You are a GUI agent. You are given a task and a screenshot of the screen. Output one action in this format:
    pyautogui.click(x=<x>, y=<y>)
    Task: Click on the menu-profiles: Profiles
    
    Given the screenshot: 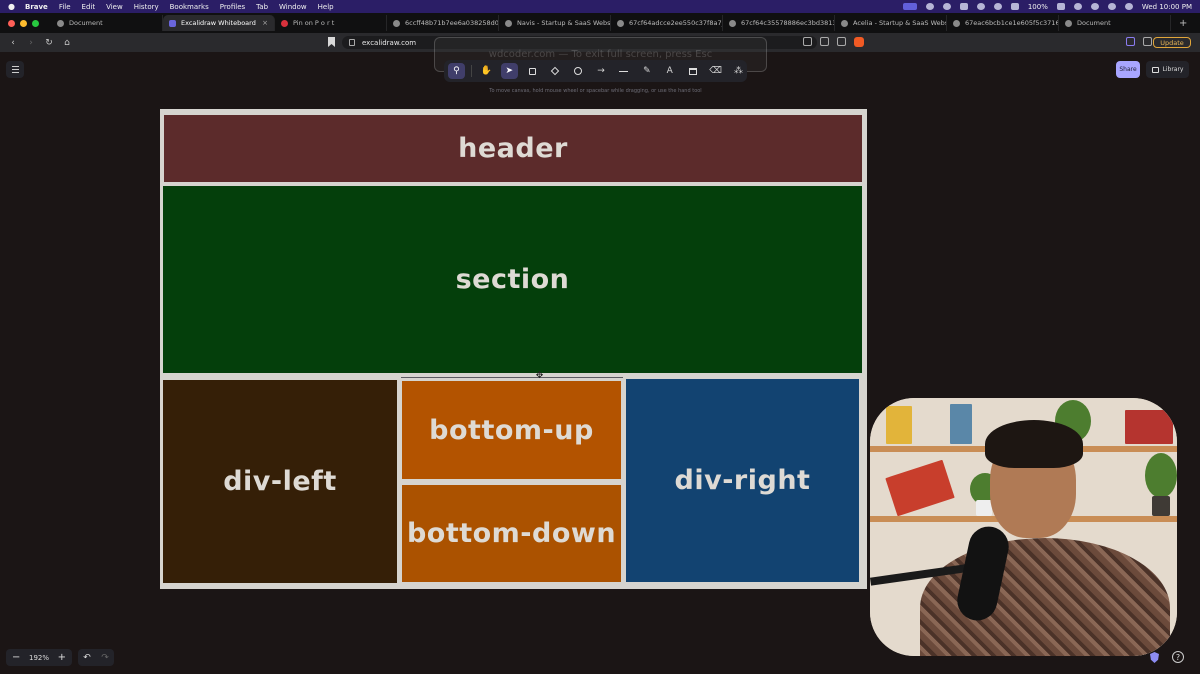 What is the action you would take?
    pyautogui.click(x=232, y=7)
    